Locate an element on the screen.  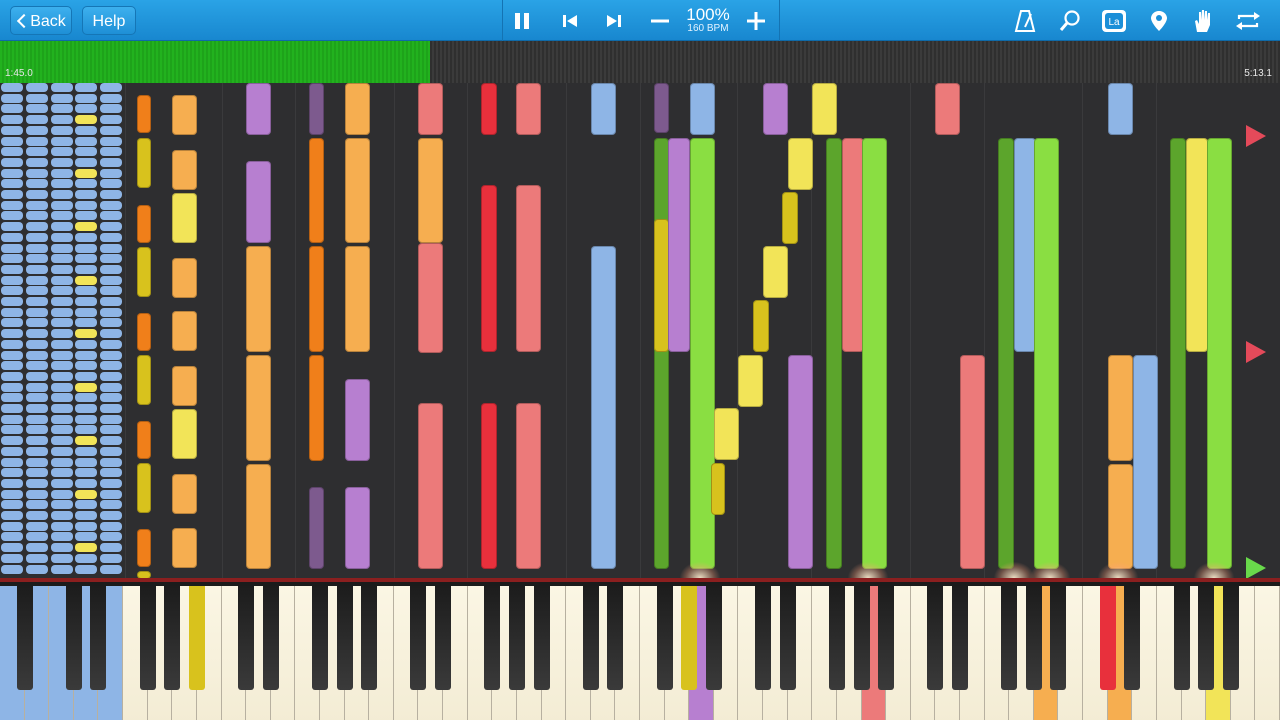
song-progress-bar is located at coordinates (640, 62).